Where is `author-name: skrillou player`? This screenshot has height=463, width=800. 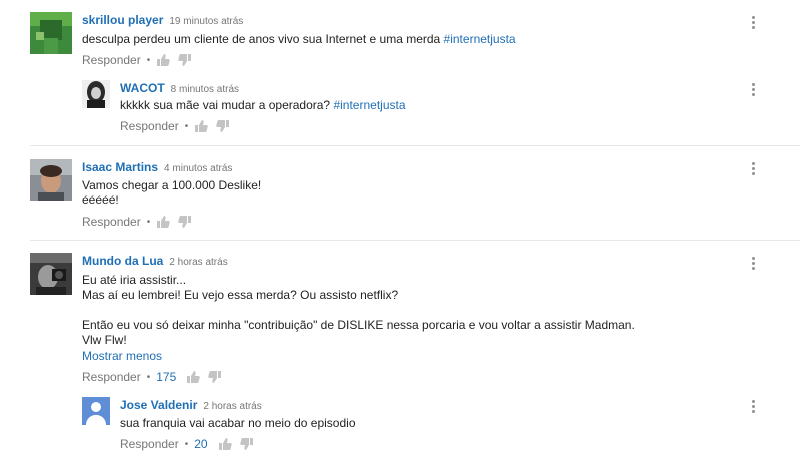 author-name: skrillou player is located at coordinates (122, 20).